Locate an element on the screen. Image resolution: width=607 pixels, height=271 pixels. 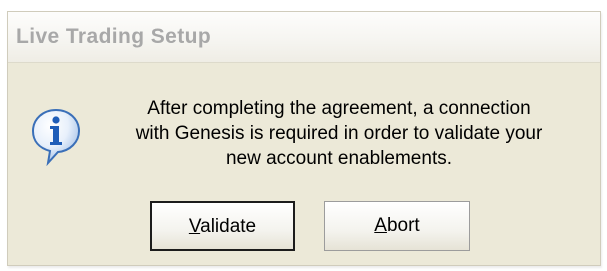
info-icon is located at coordinates (56, 137).